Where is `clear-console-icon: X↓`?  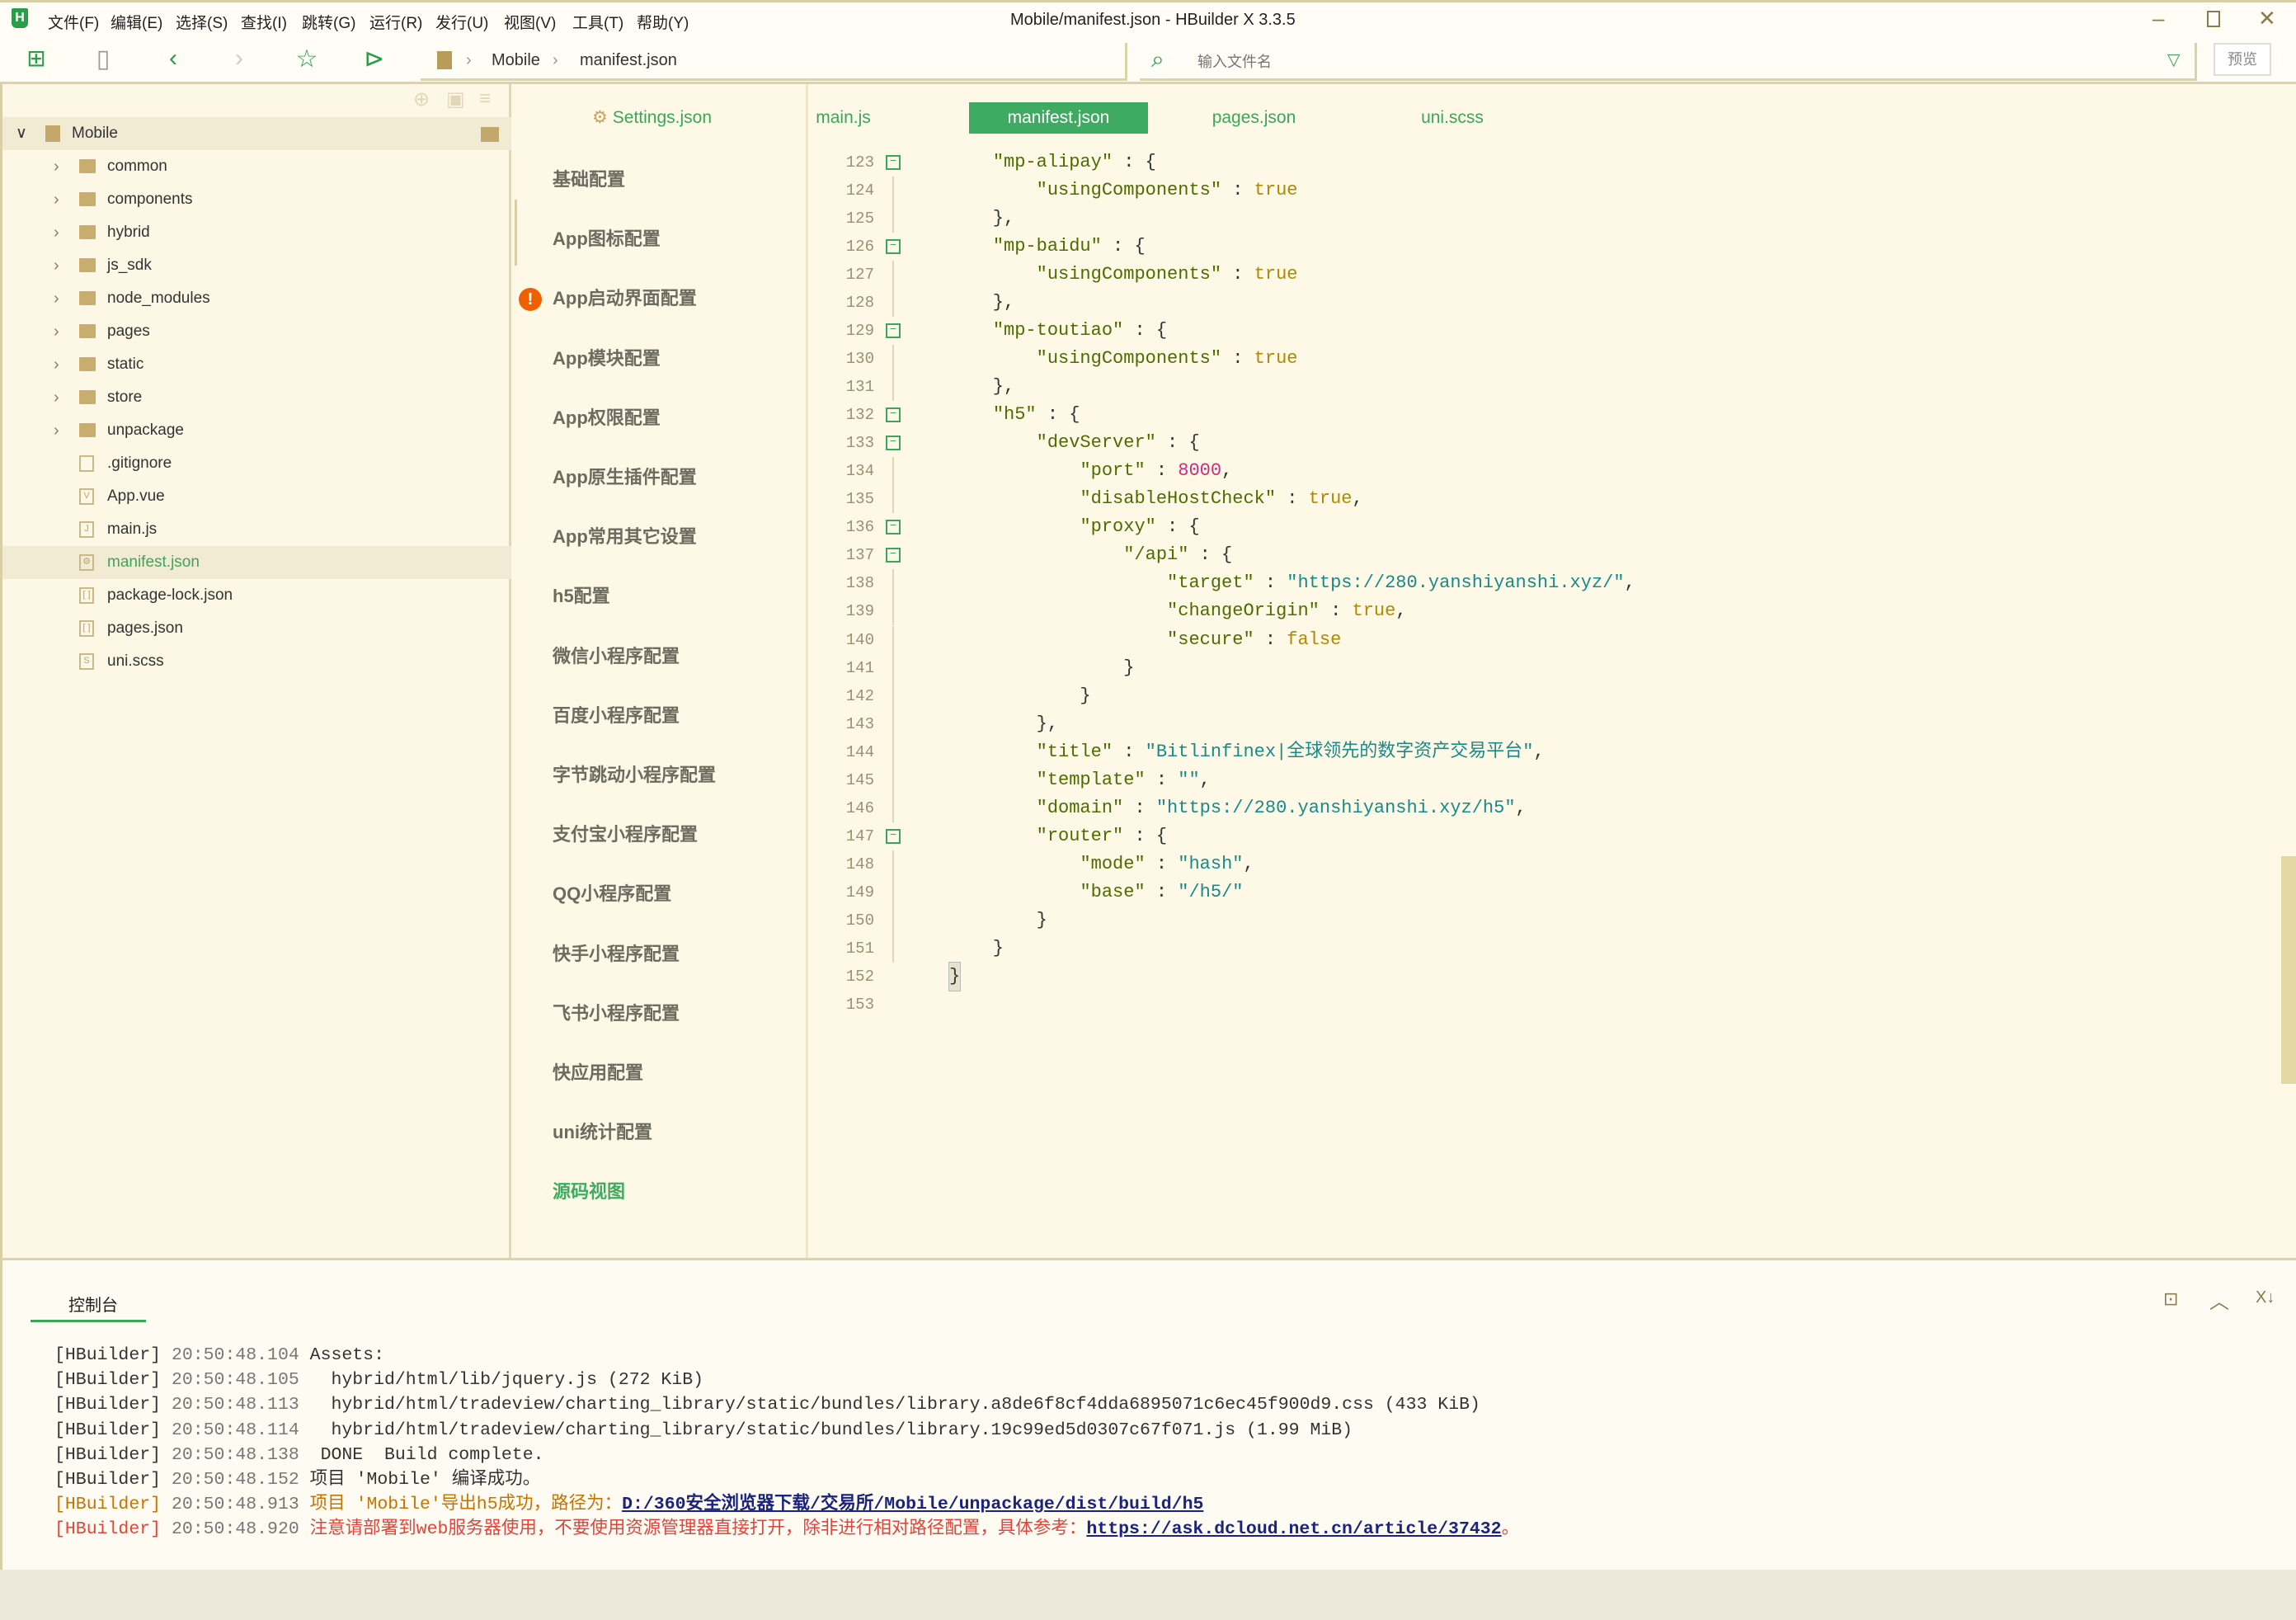 clear-console-icon: X↓ is located at coordinates (2265, 1297).